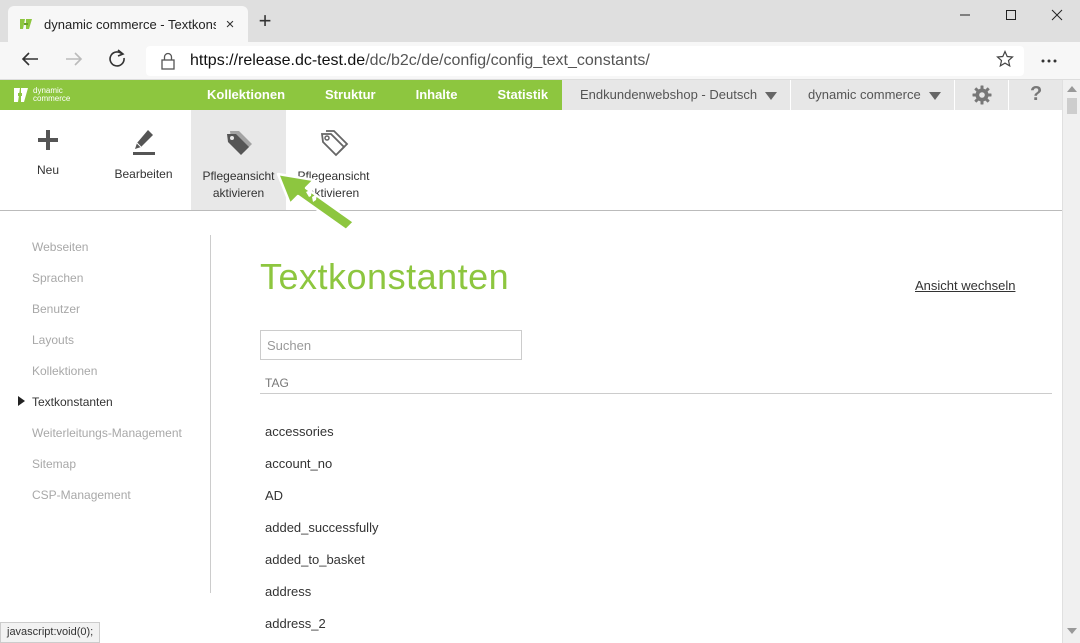 The height and width of the screenshot is (643, 1080). Describe the element at coordinates (21, 95) in the screenshot. I see `dc-logo-icon` at that location.